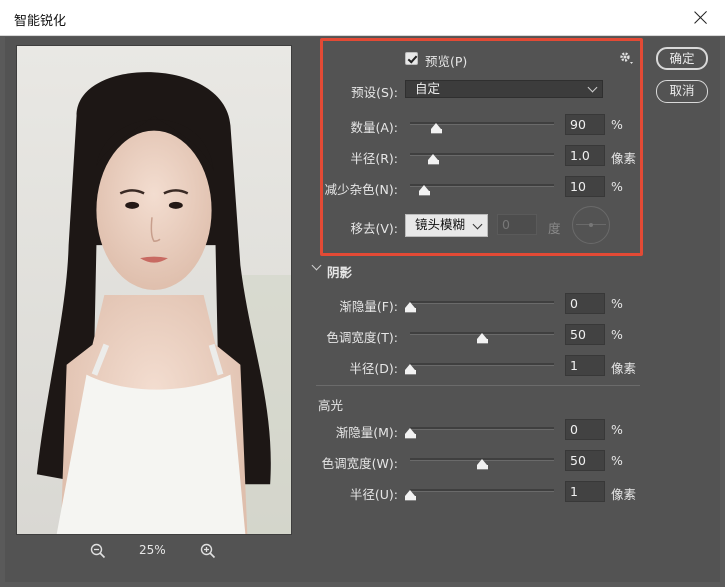 The height and width of the screenshot is (587, 725). I want to click on radius-label: 半径(R):, so click(374, 158).